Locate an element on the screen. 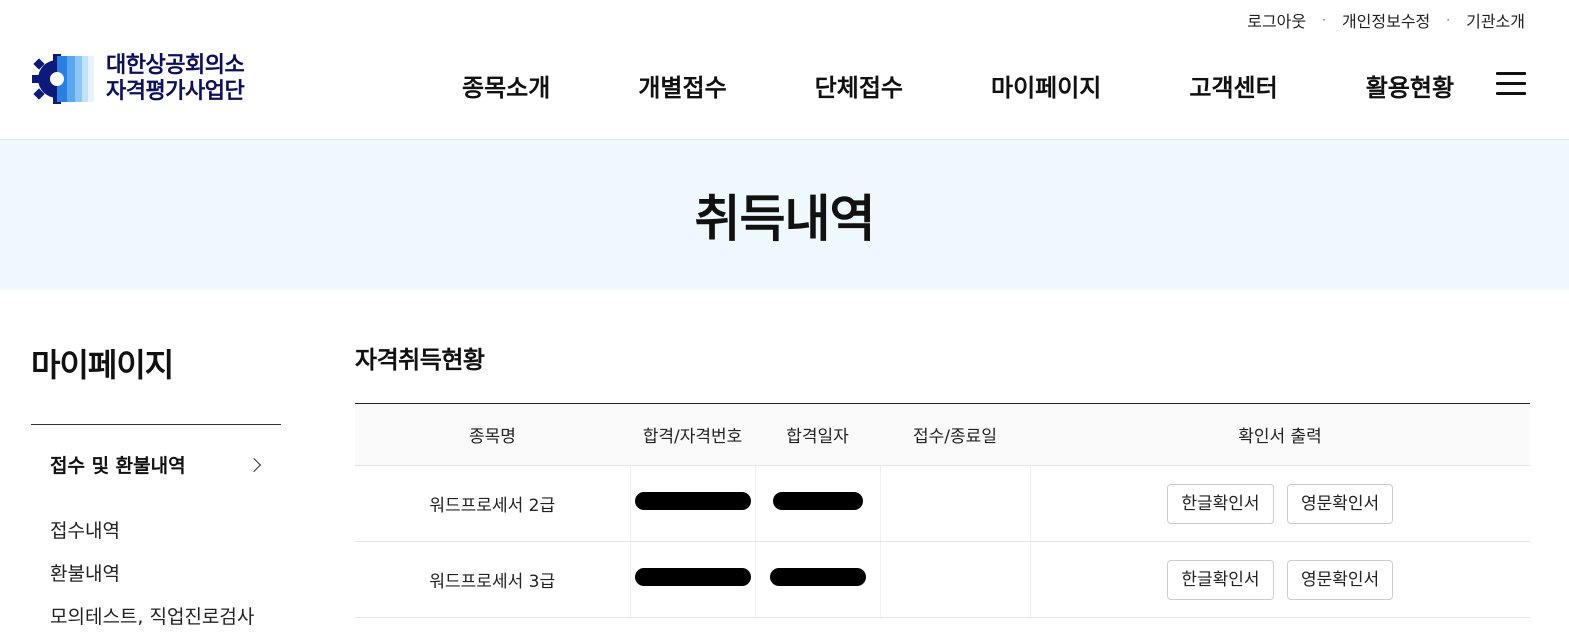  column-header: 합격/자격번호 is located at coordinates (692, 434).